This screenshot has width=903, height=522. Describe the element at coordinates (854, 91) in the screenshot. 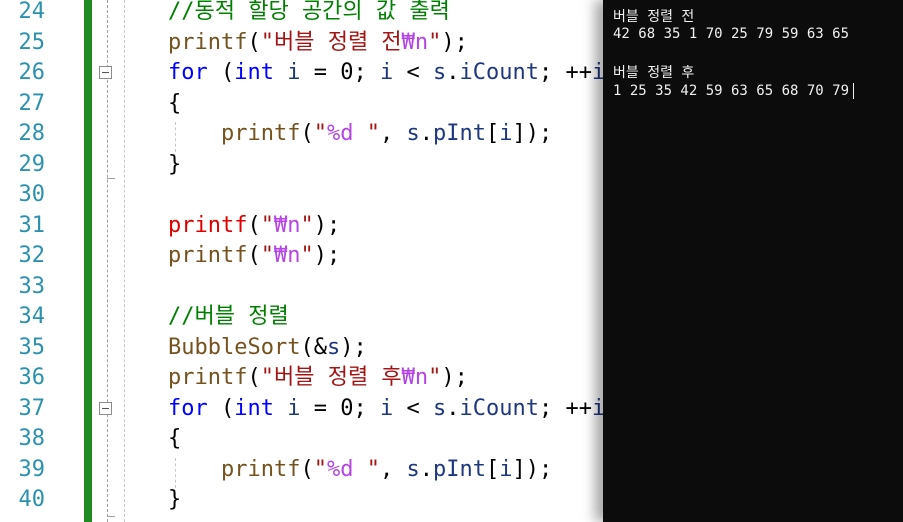

I see `text-cursor` at that location.